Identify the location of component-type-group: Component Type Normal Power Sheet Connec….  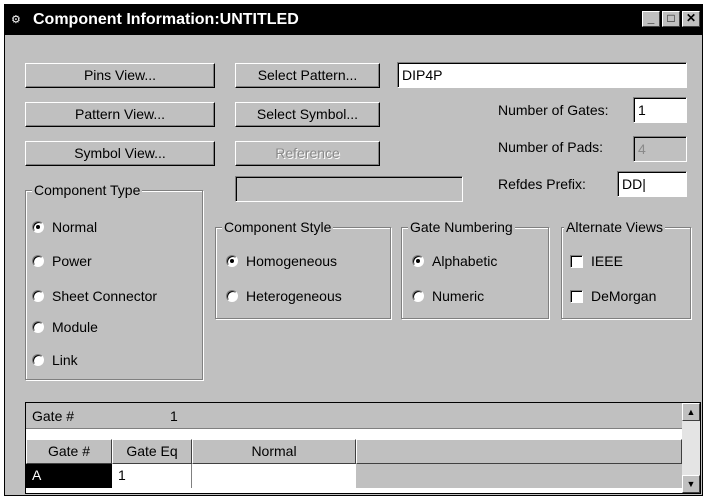
(114, 281).